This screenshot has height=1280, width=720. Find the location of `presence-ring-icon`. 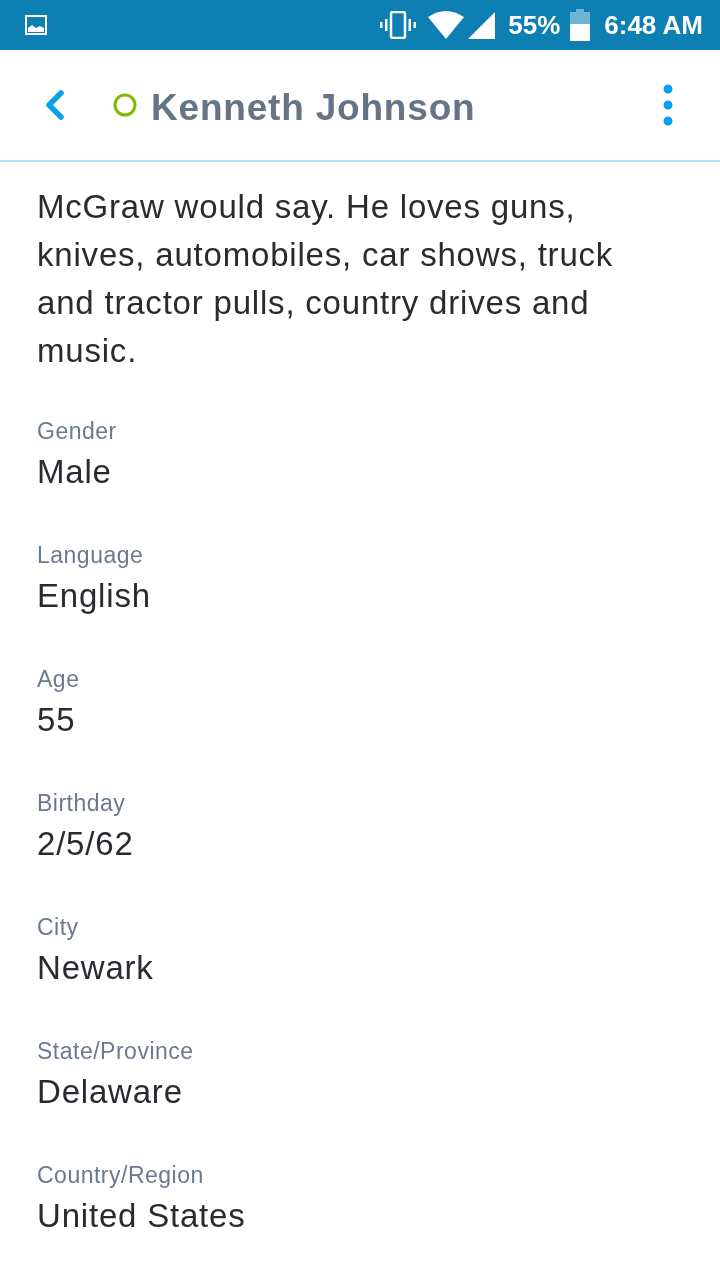

presence-ring-icon is located at coordinates (125, 105).